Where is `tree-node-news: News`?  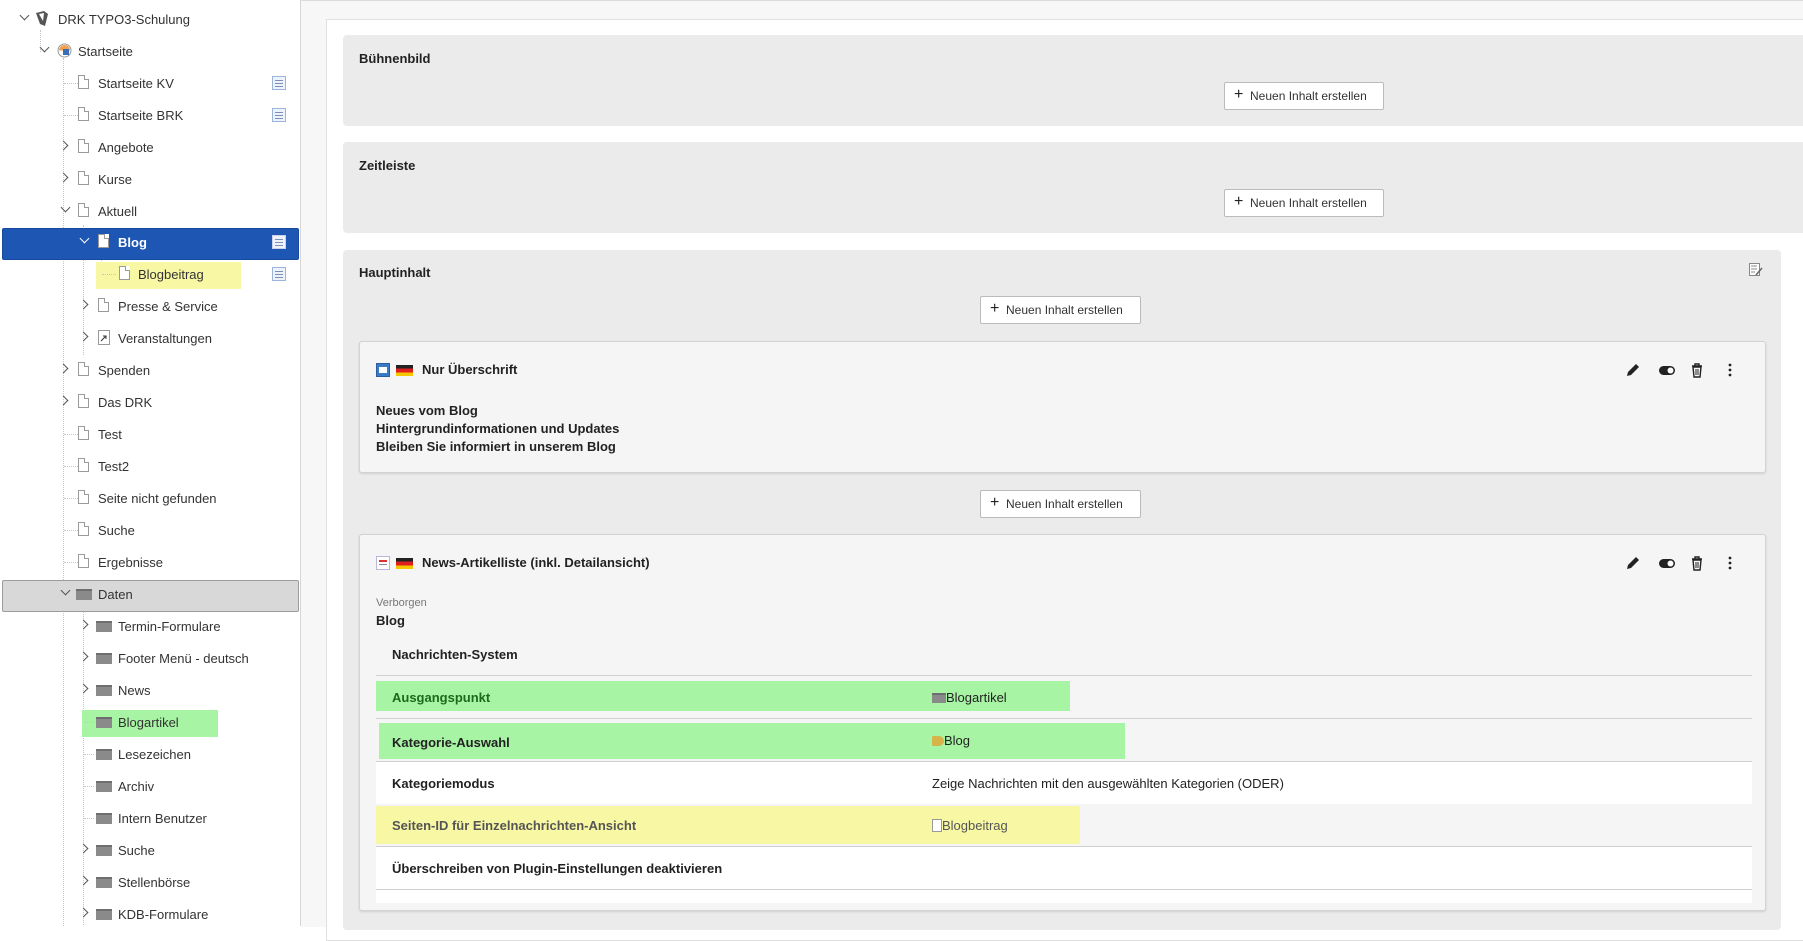 tree-node-news: News is located at coordinates (150, 690).